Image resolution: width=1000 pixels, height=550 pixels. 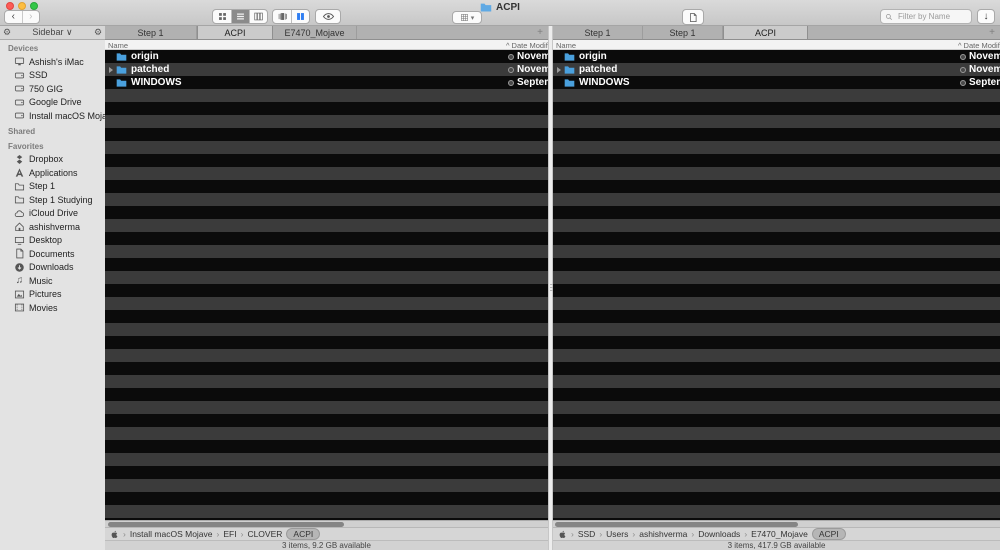 I want to click on sidebar-item-downloads: Downloads, so click(x=52, y=268).